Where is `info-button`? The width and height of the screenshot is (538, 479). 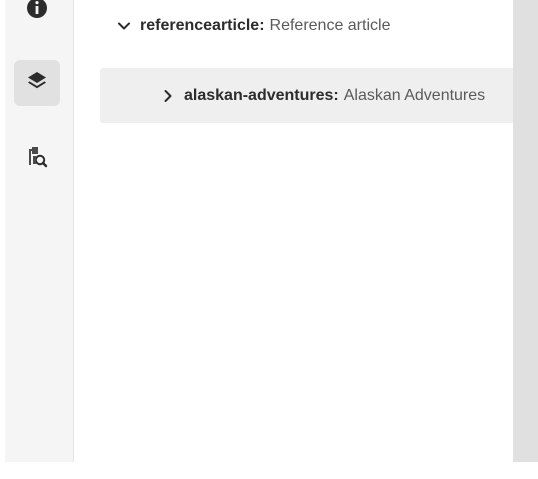
info-button is located at coordinates (37, 16).